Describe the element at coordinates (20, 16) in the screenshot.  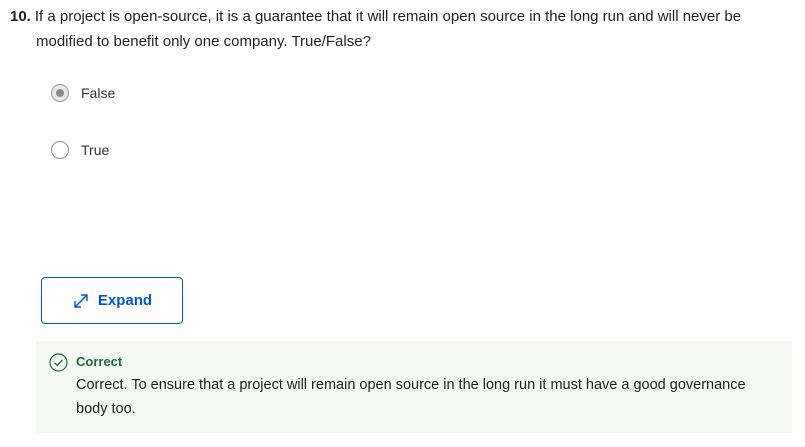
I see `question-number: 10.` at that location.